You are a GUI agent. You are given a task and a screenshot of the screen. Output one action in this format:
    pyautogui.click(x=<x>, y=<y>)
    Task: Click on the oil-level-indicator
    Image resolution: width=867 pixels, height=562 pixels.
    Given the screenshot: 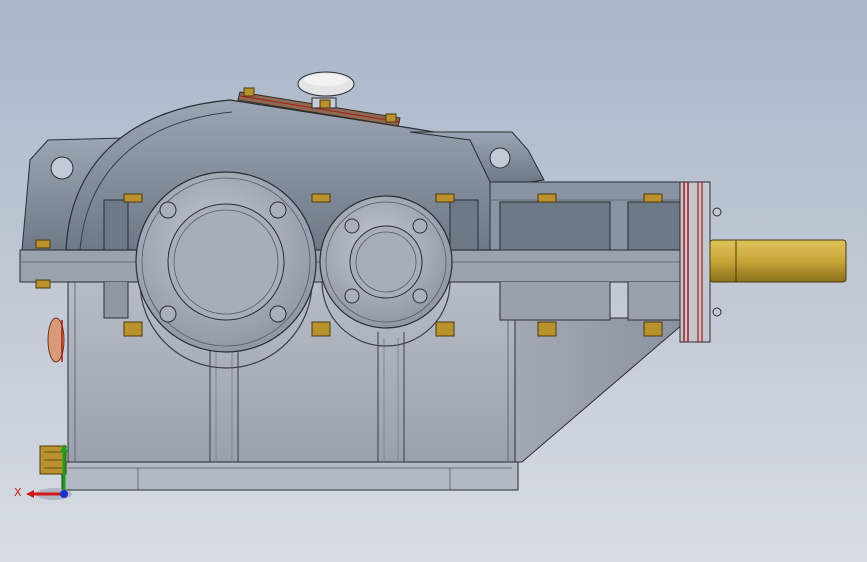 What is the action you would take?
    pyautogui.click(x=56, y=340)
    